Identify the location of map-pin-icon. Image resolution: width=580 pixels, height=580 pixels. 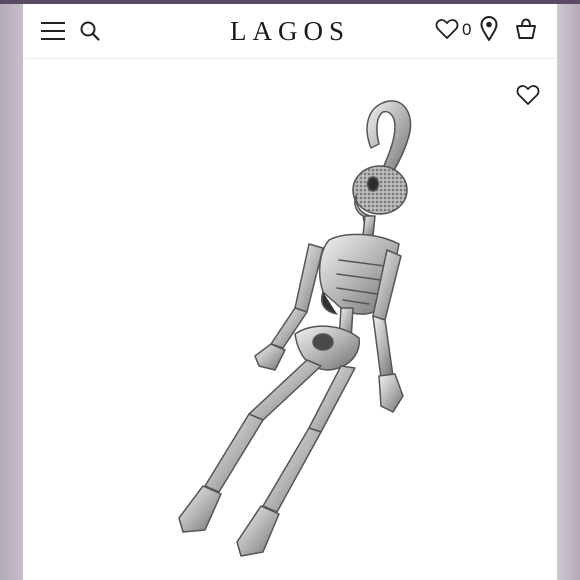
(489, 29).